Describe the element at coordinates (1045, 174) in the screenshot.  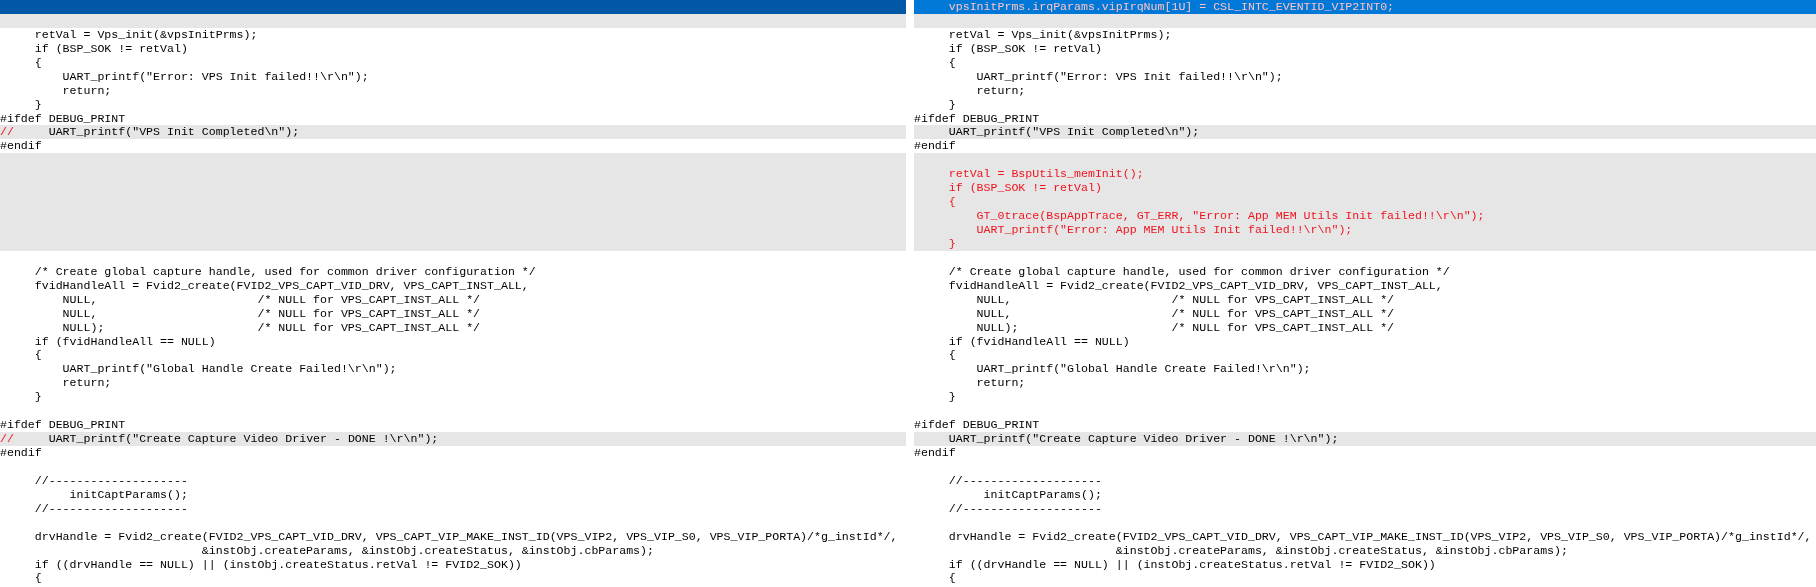
I see `code-line: retVal = BspUtils_memInit();` at that location.